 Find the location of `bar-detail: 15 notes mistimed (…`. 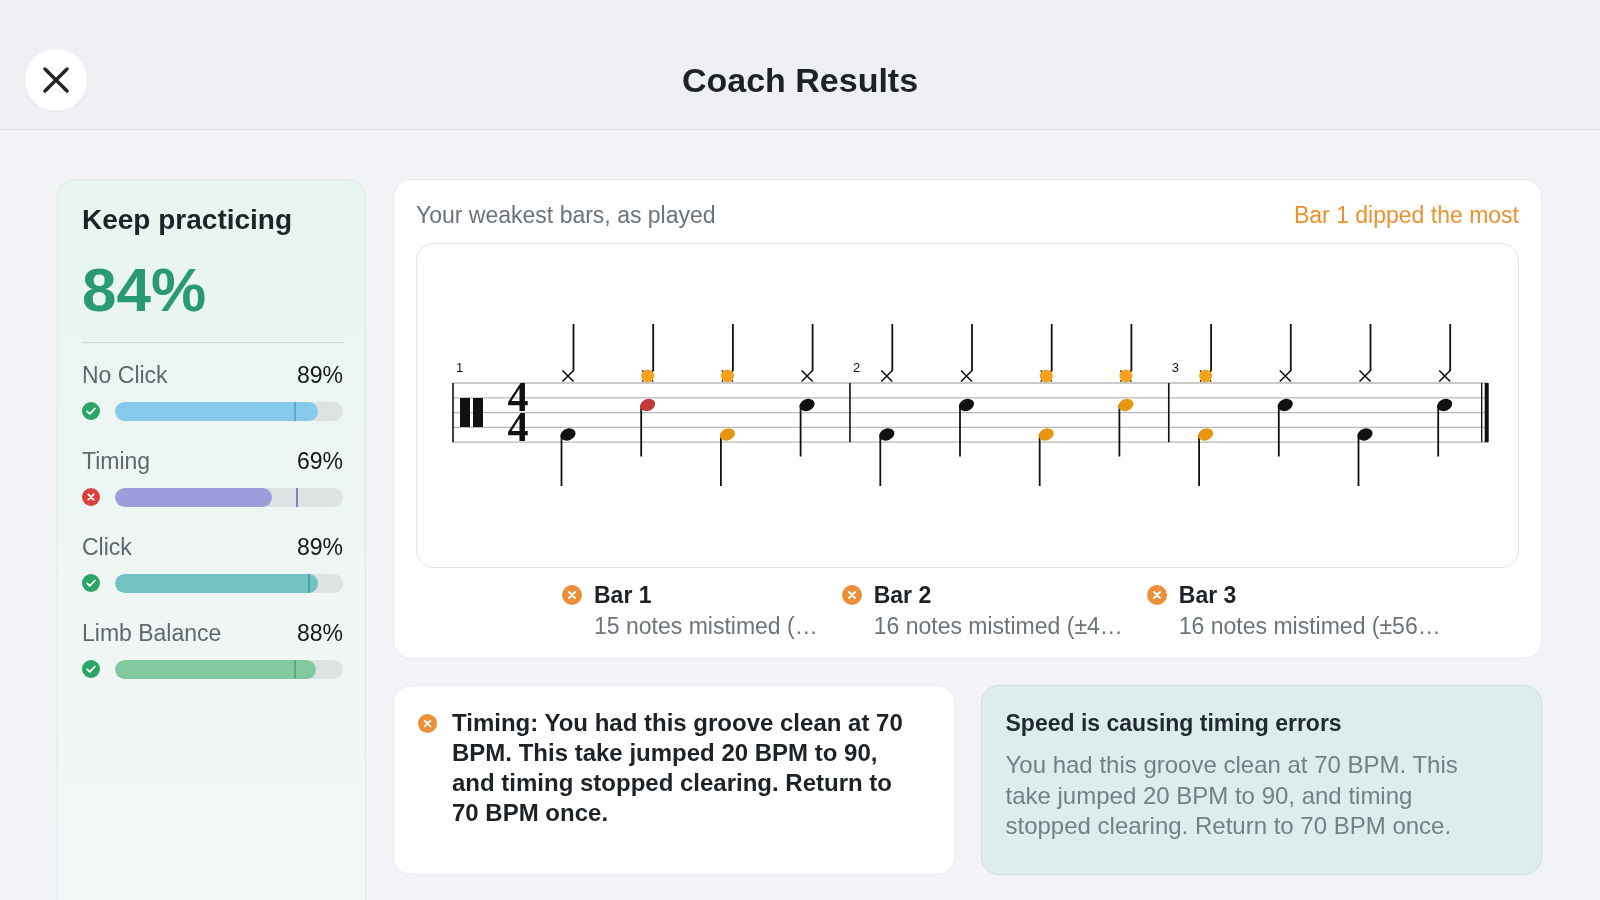

bar-detail: 15 notes mistimed (… is located at coordinates (706, 626).